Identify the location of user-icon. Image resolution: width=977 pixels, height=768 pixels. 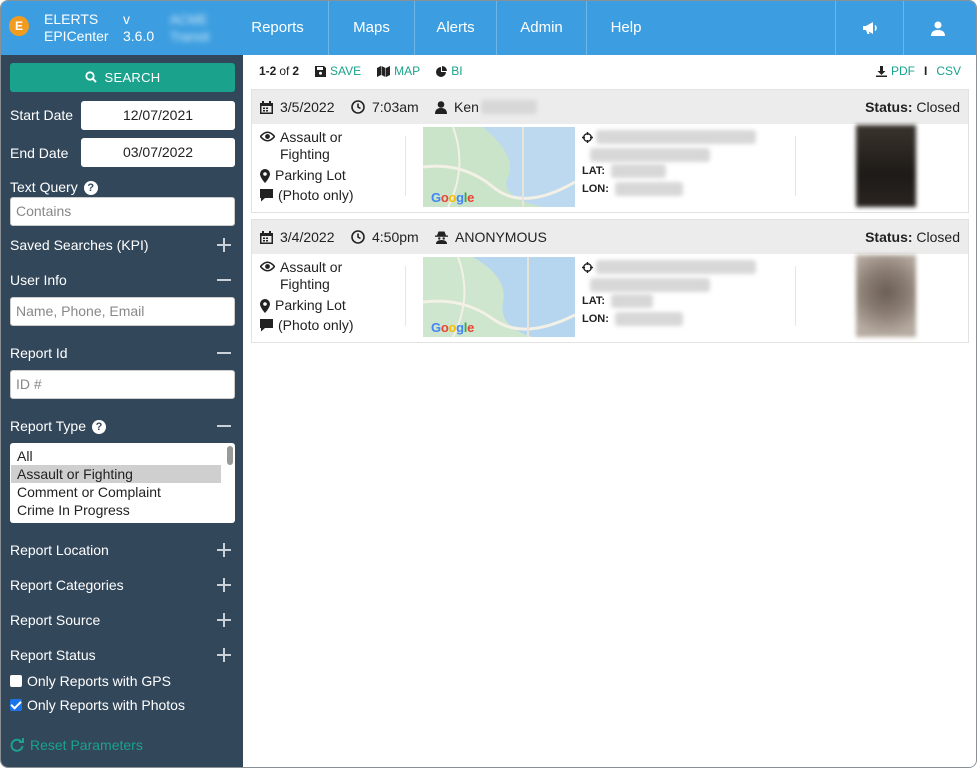
(441, 107).